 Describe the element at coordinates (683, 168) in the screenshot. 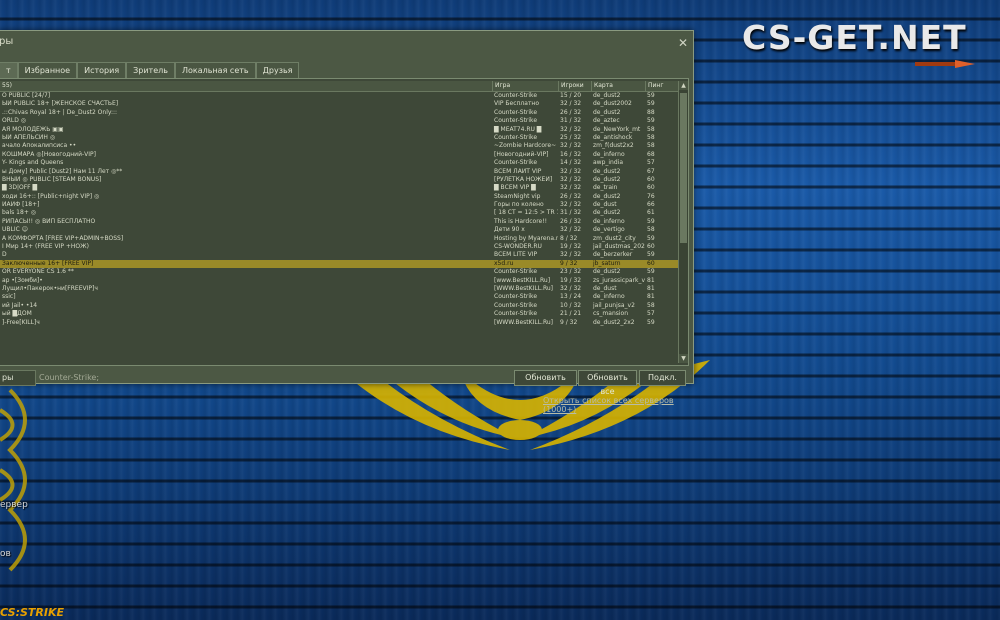

I see `scroll-thumb` at that location.